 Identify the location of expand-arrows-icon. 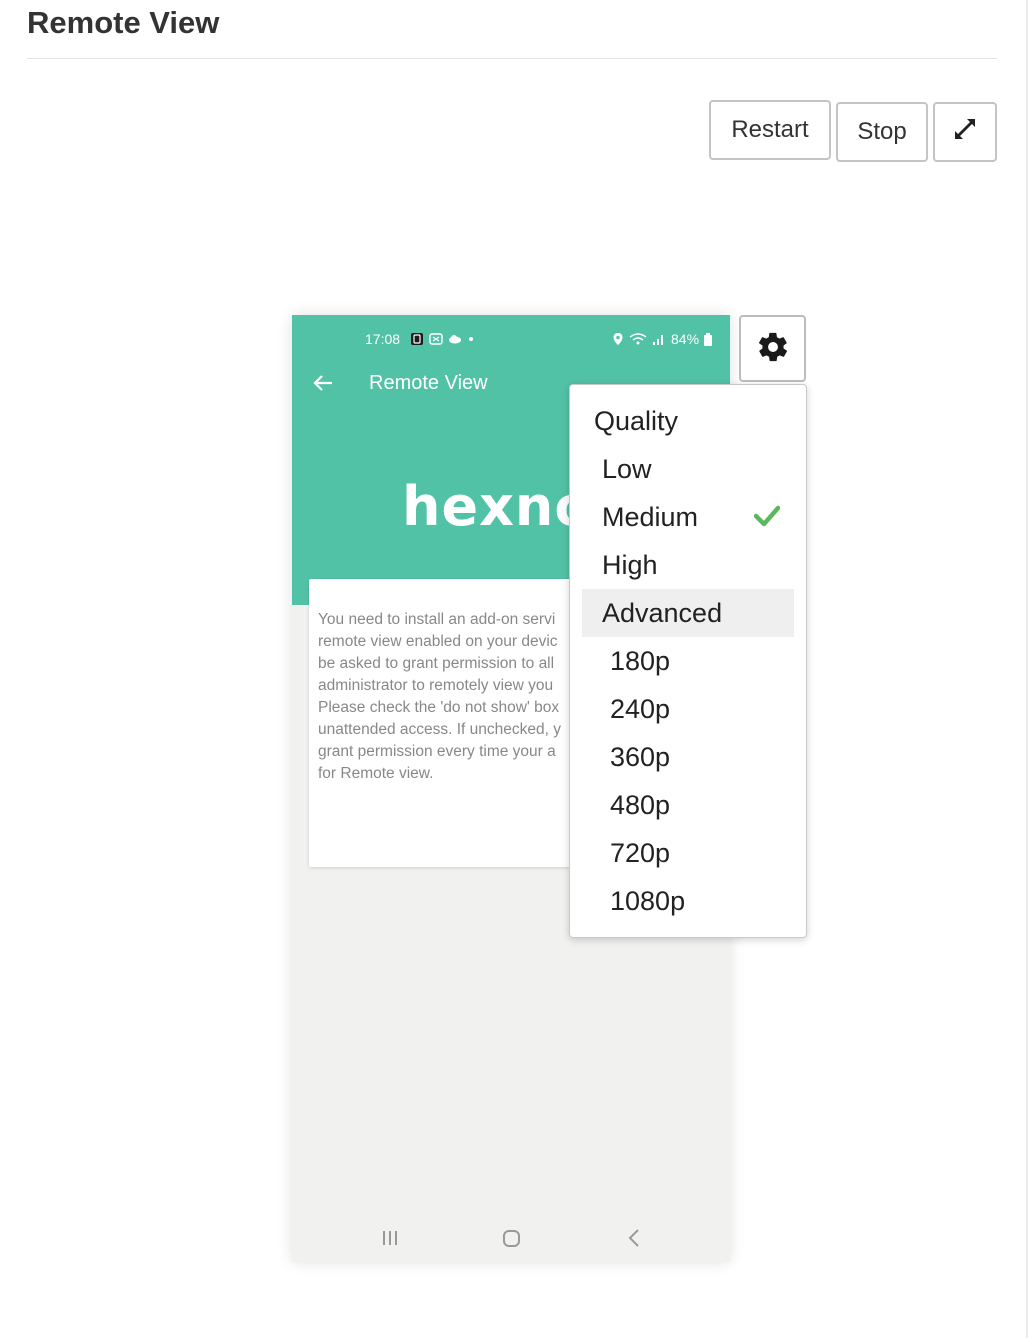
(965, 132).